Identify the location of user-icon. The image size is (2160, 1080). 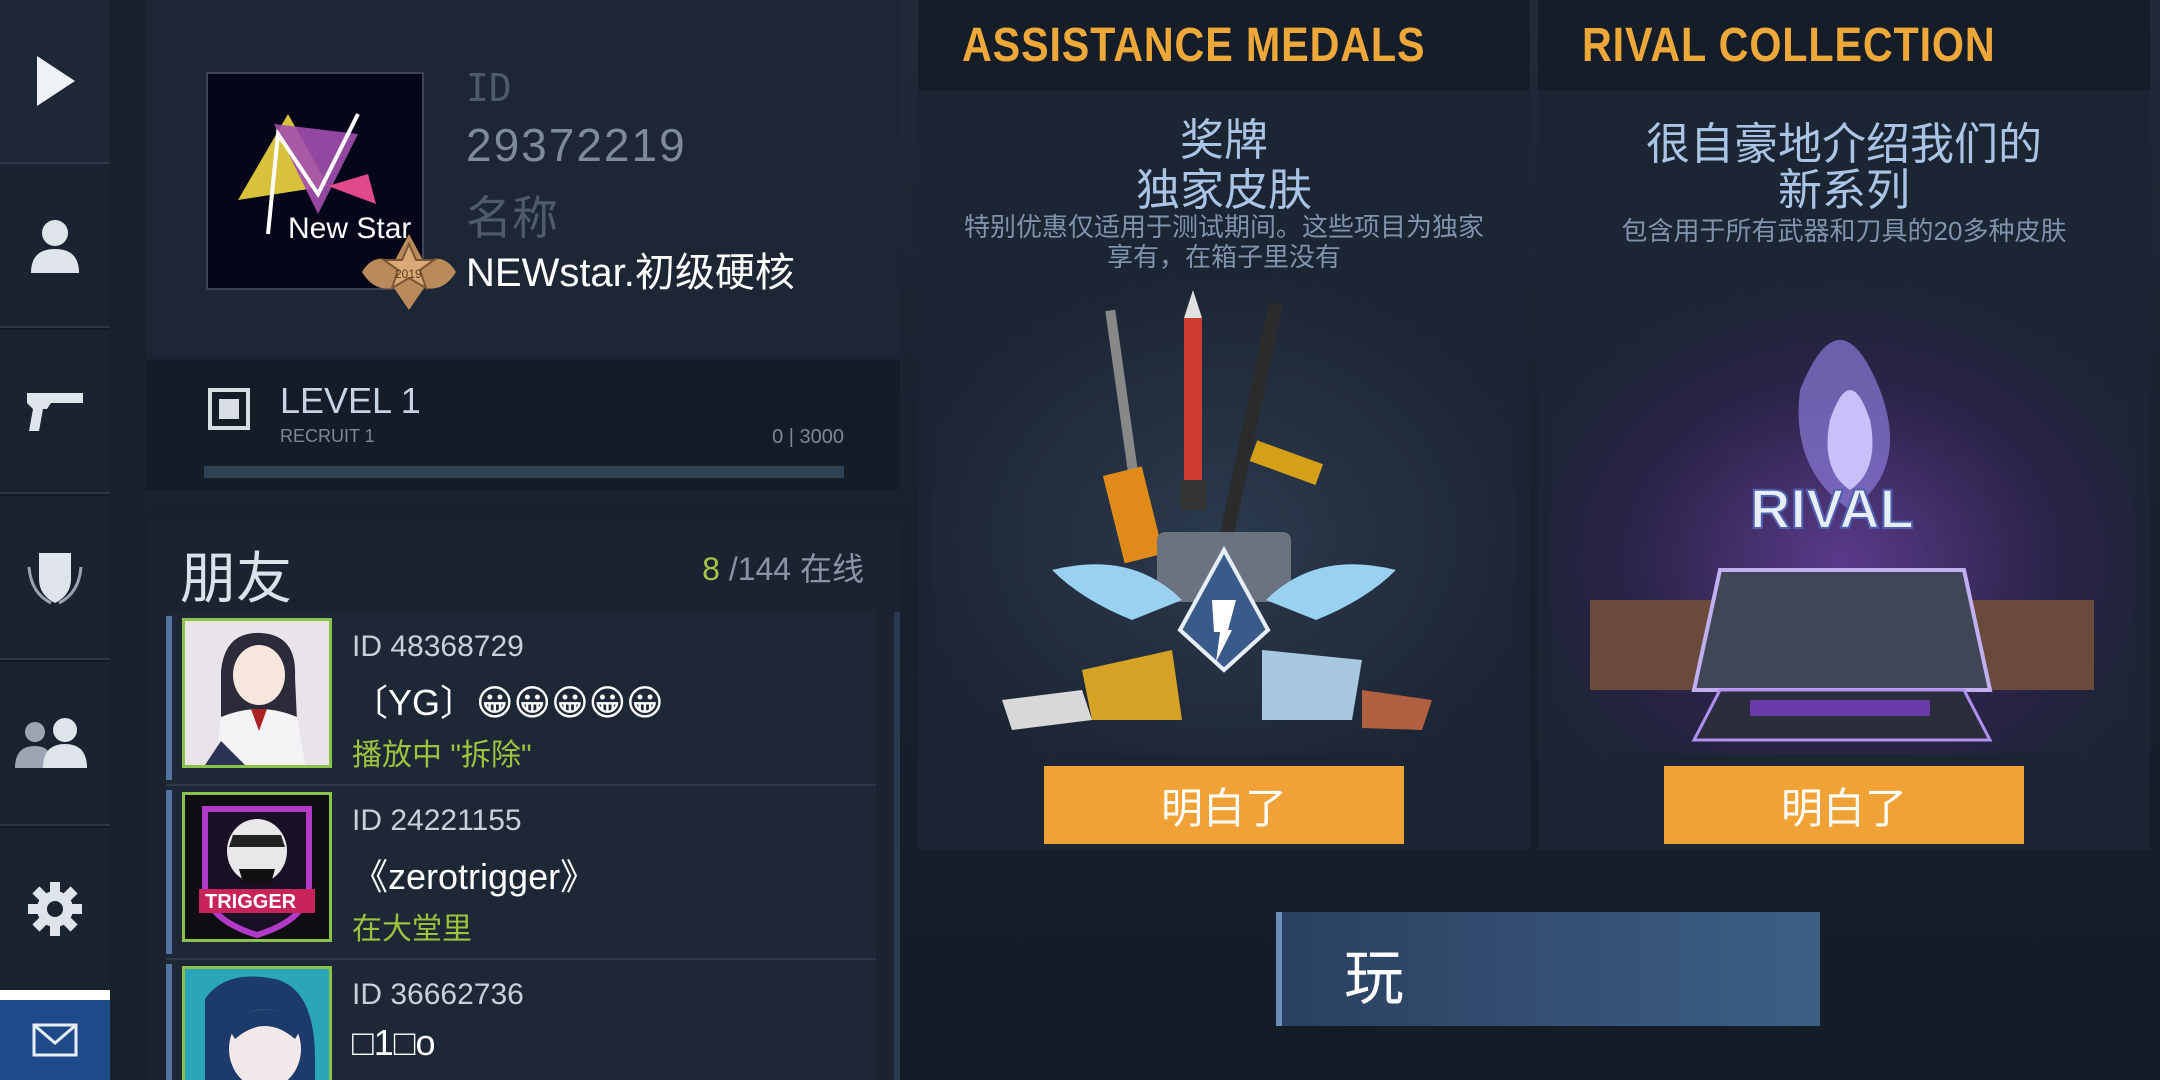
(55, 246).